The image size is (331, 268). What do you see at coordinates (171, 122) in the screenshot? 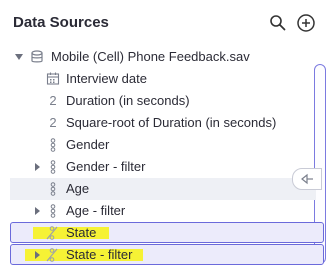
I see `variable-label: Square-root of Duration (in seconds)` at bounding box center [171, 122].